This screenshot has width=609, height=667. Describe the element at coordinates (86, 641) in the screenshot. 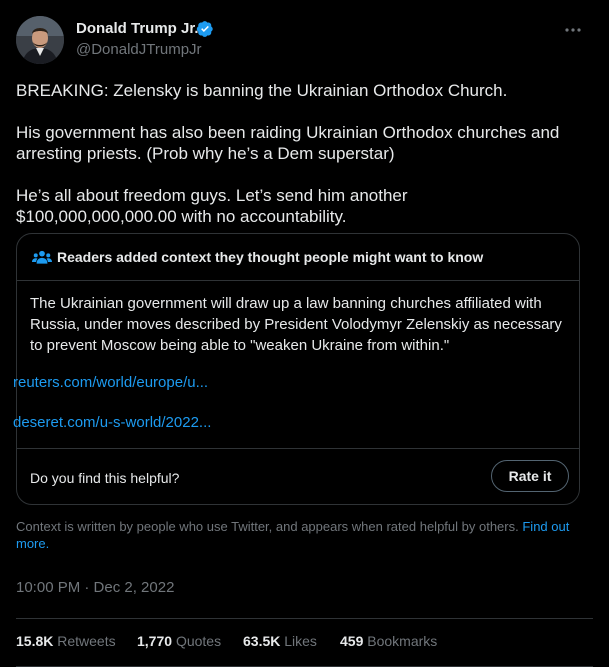

I see `retweets-label: Retweets` at that location.